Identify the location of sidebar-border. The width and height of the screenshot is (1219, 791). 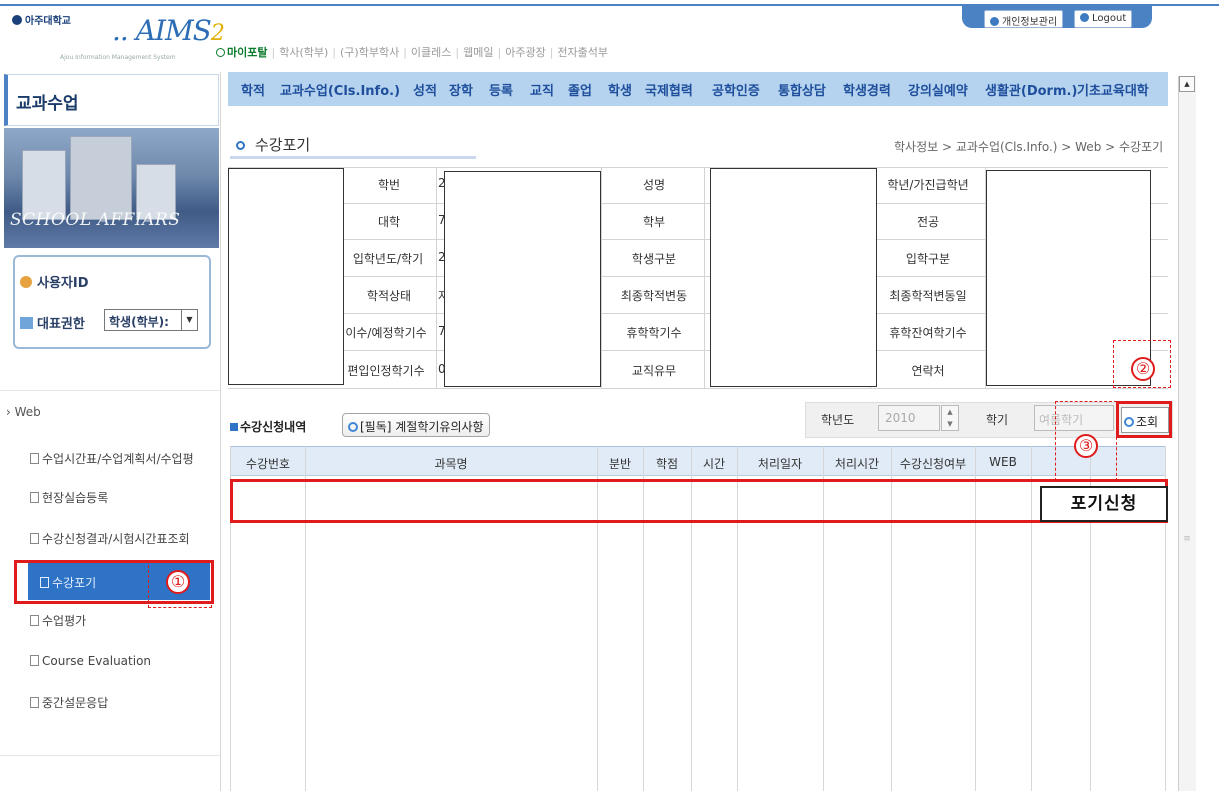
(220, 431).